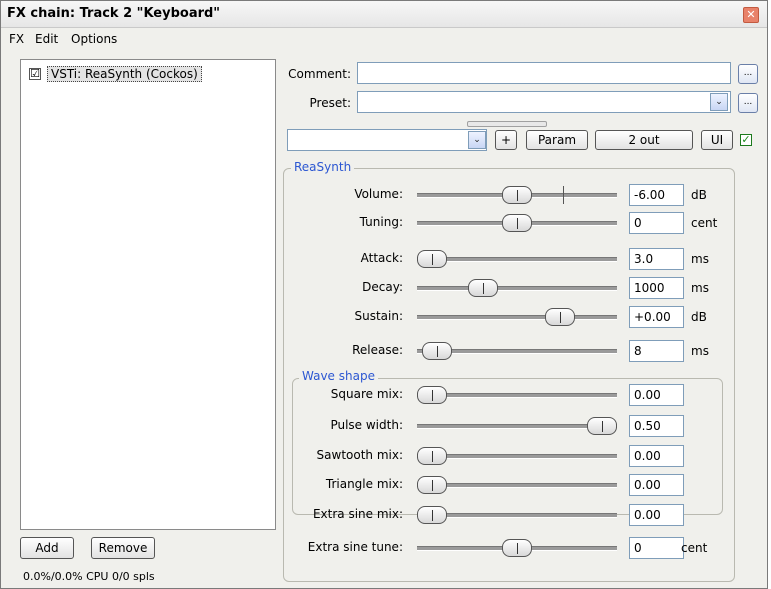  I want to click on param-label: Decay:, so click(382, 287).